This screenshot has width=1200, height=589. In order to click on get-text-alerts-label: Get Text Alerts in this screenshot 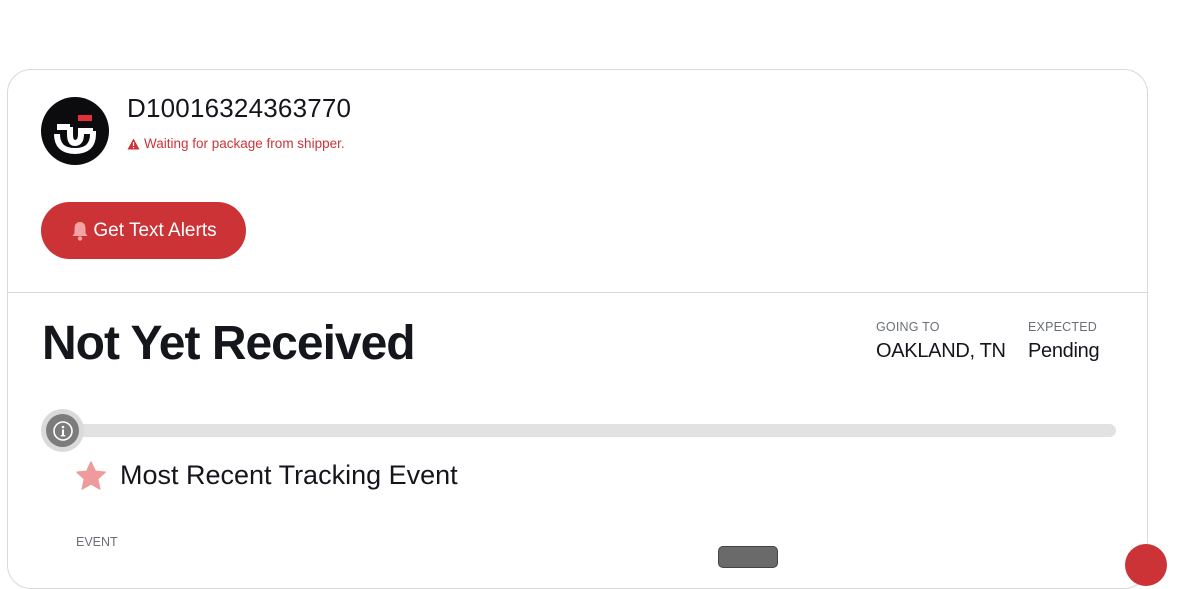, I will do `click(155, 230)`.